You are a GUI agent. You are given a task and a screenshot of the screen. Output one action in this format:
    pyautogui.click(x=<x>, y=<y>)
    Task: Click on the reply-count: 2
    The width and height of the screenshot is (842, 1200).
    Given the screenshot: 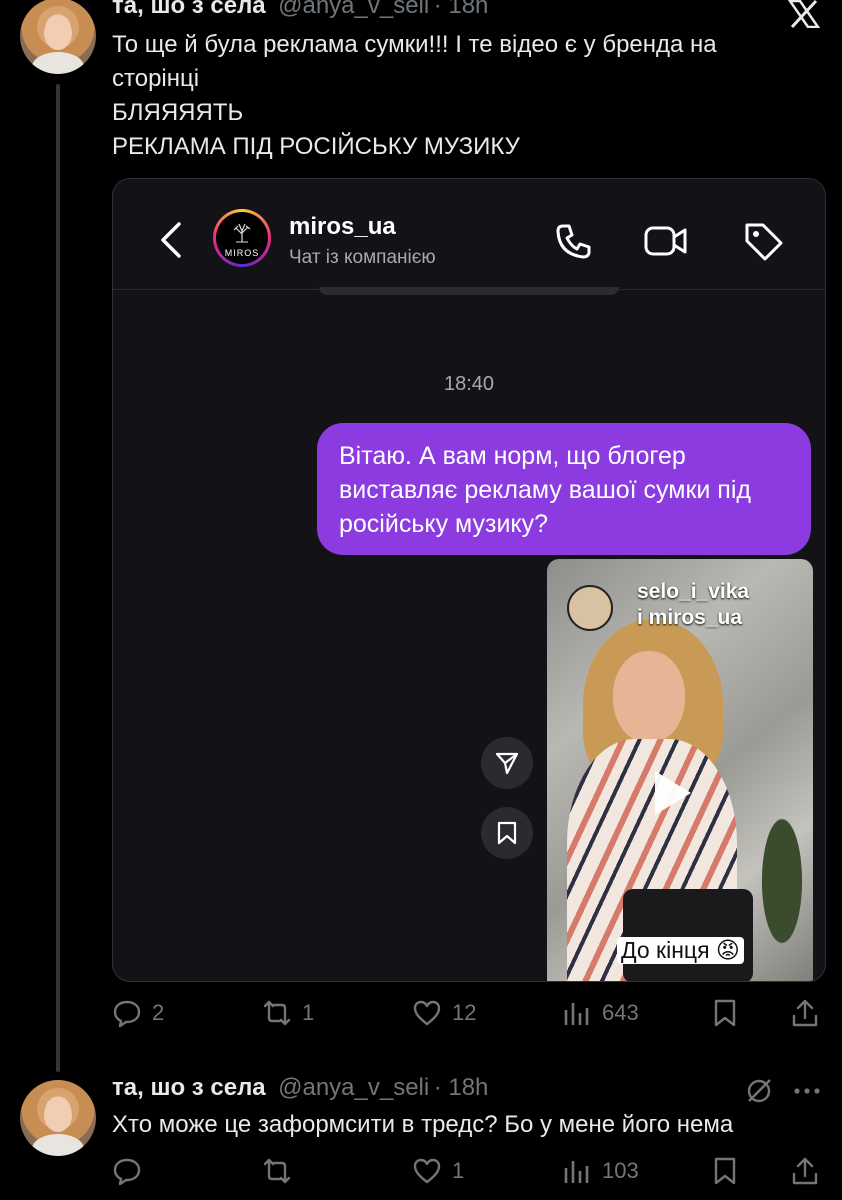 What is the action you would take?
    pyautogui.click(x=158, y=1012)
    